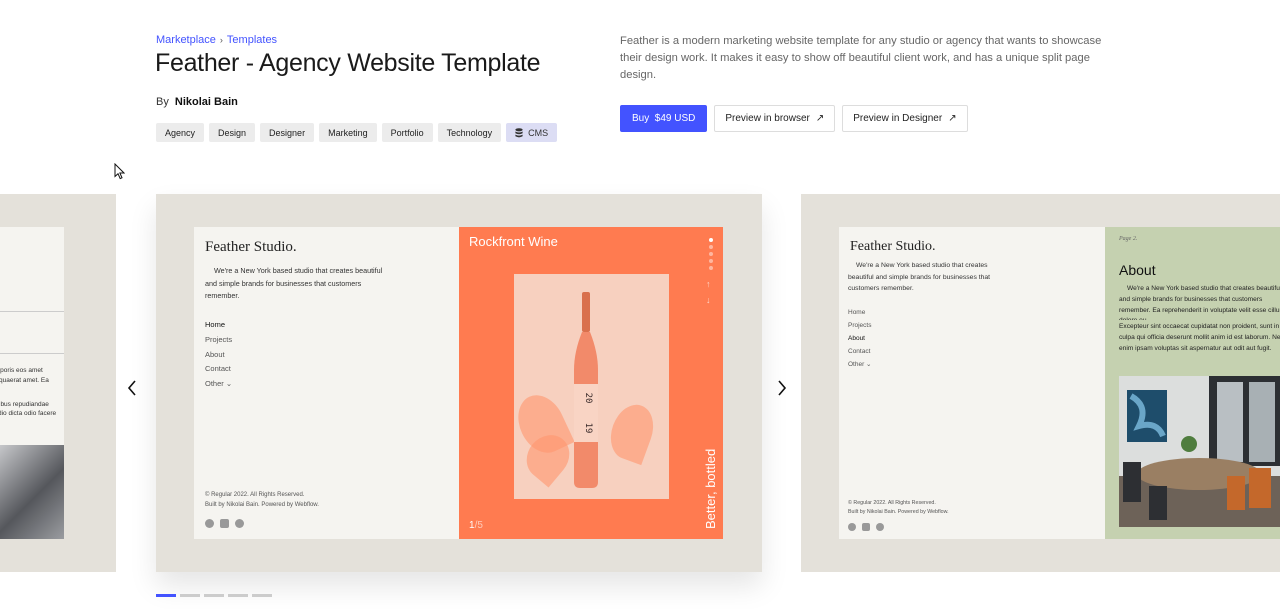  What do you see at coordinates (588, 398) in the screenshot?
I see `svg-text: 20` at bounding box center [588, 398].